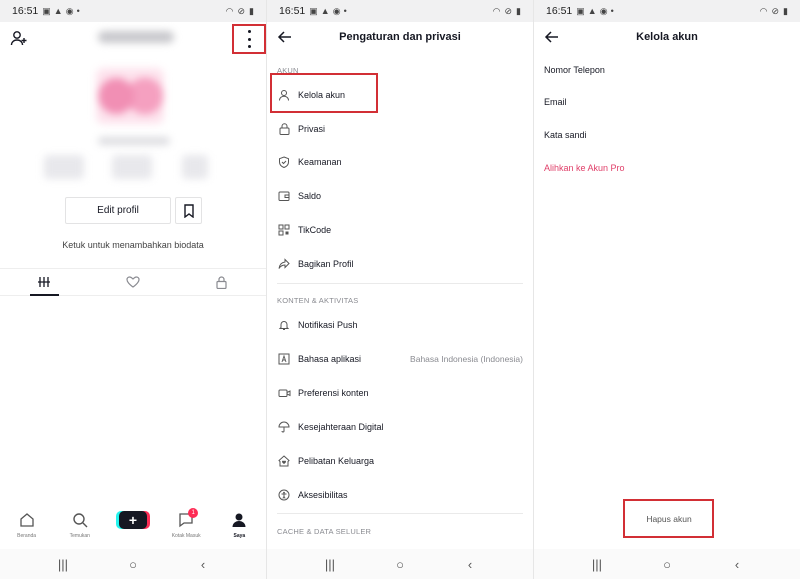 The width and height of the screenshot is (800, 579). What do you see at coordinates (400, 129) in the screenshot?
I see `settings-item-privacy: Privasi` at bounding box center [400, 129].